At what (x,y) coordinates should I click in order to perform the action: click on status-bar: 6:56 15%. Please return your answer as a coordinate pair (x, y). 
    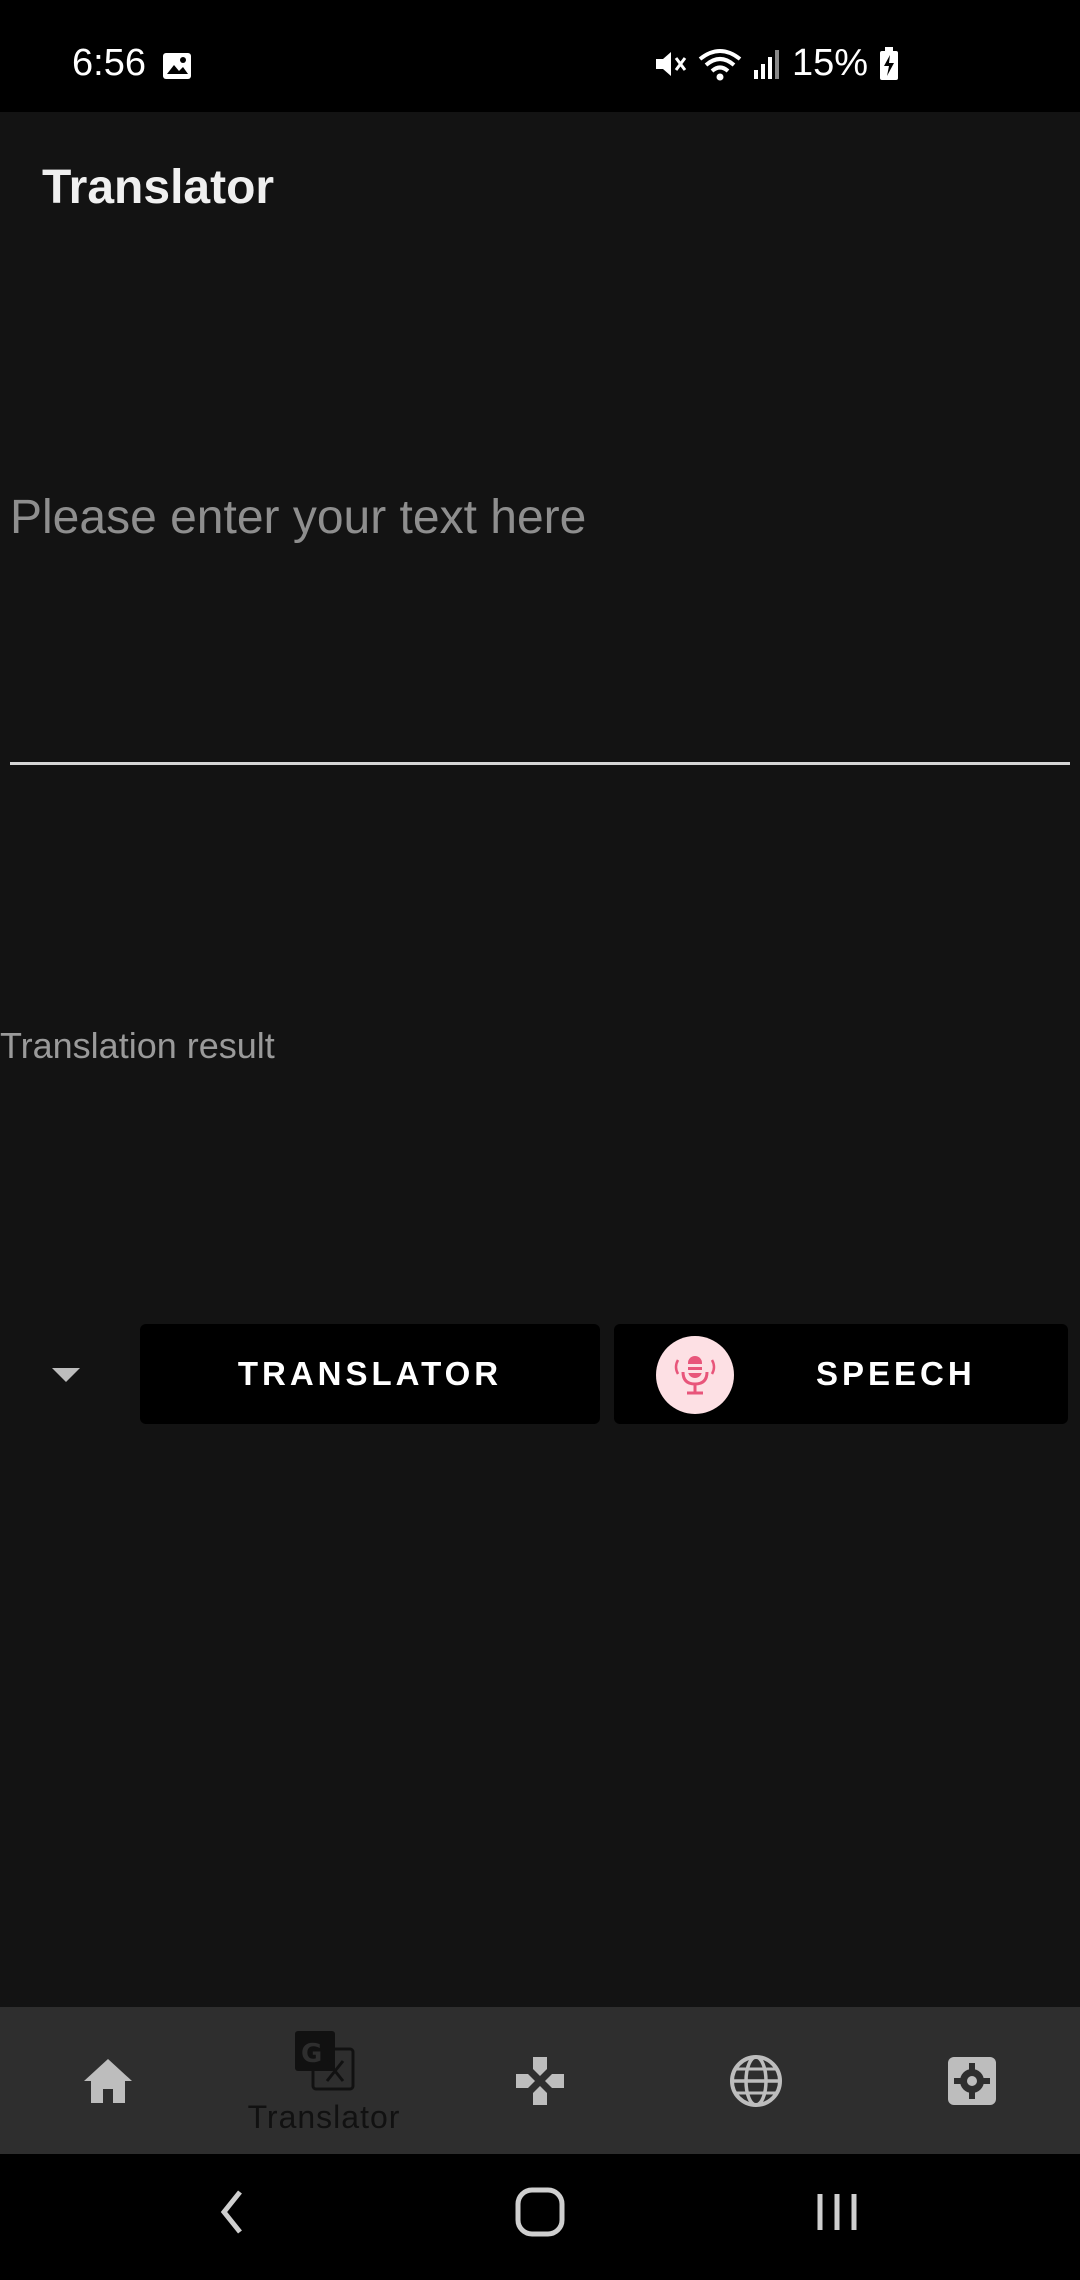
    Looking at the image, I should click on (540, 56).